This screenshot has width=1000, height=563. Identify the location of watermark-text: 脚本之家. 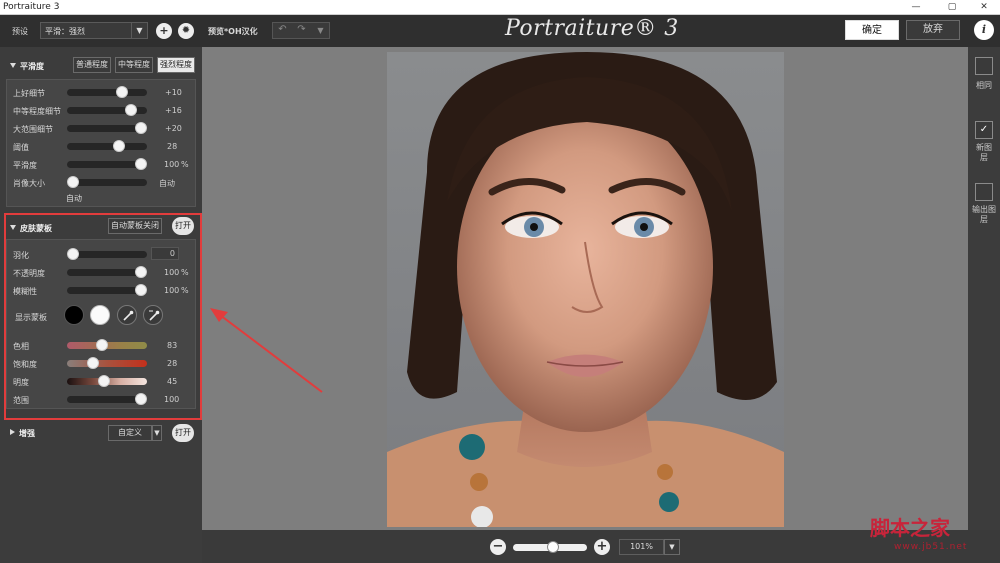
(910, 528).